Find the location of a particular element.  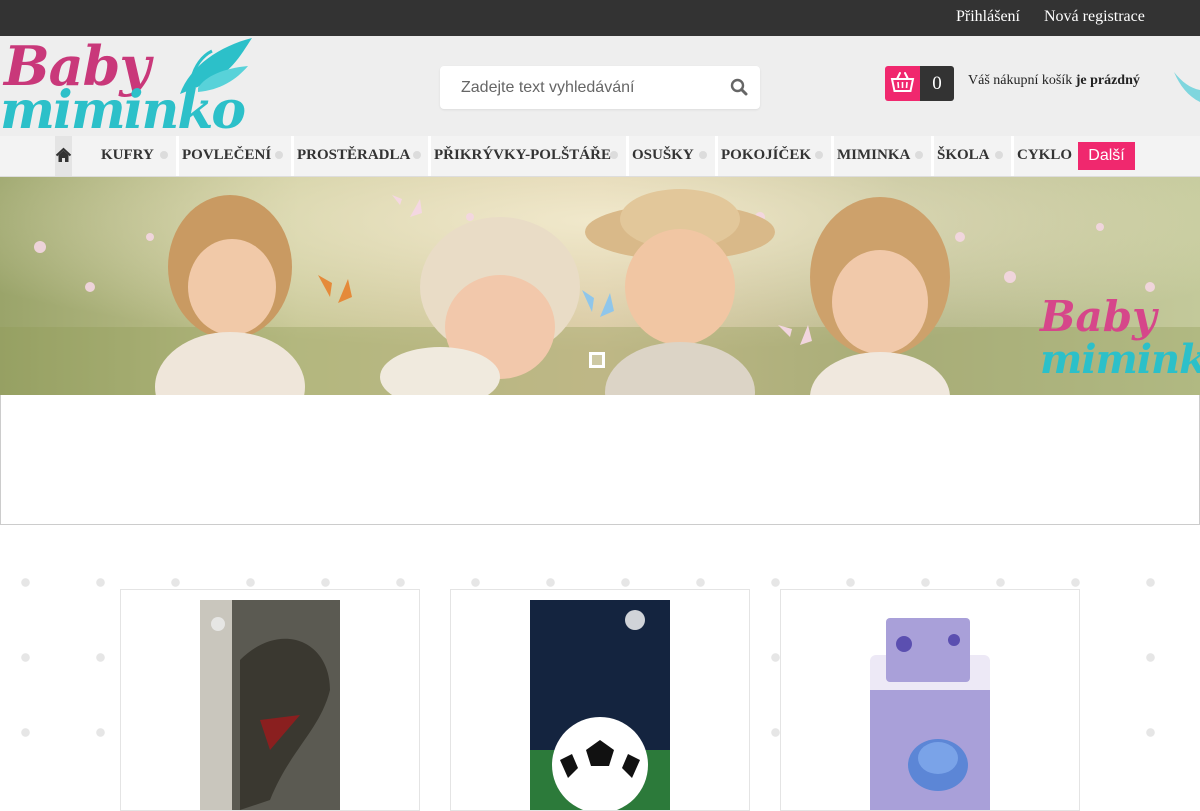

search-input is located at coordinates (585, 87).